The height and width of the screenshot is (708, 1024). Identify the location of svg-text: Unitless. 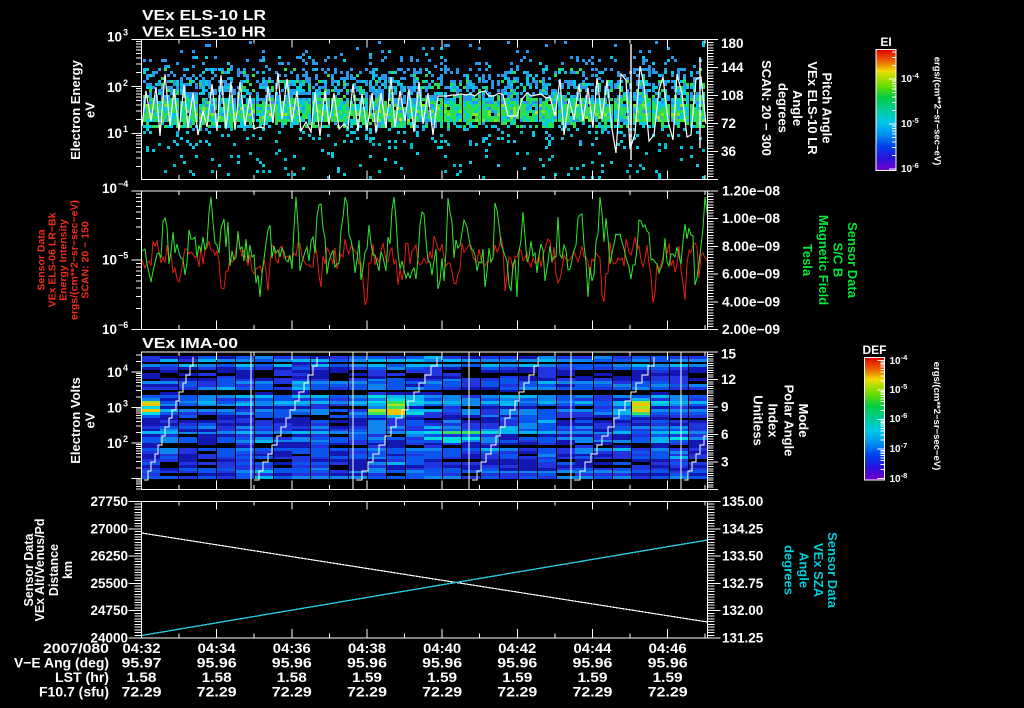
(758, 420).